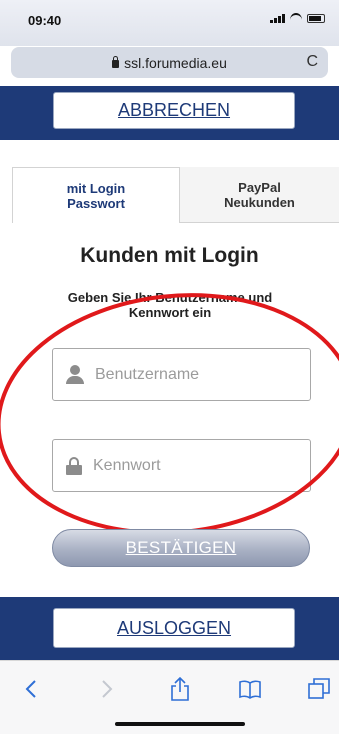  What do you see at coordinates (180, 689) in the screenshot?
I see `share-icon` at bounding box center [180, 689].